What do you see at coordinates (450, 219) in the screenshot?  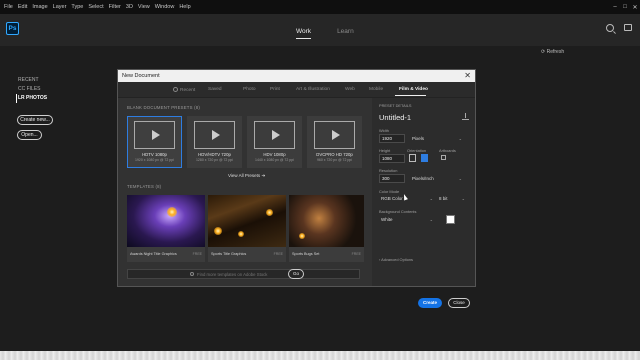 I see `background-color-swatch` at bounding box center [450, 219].